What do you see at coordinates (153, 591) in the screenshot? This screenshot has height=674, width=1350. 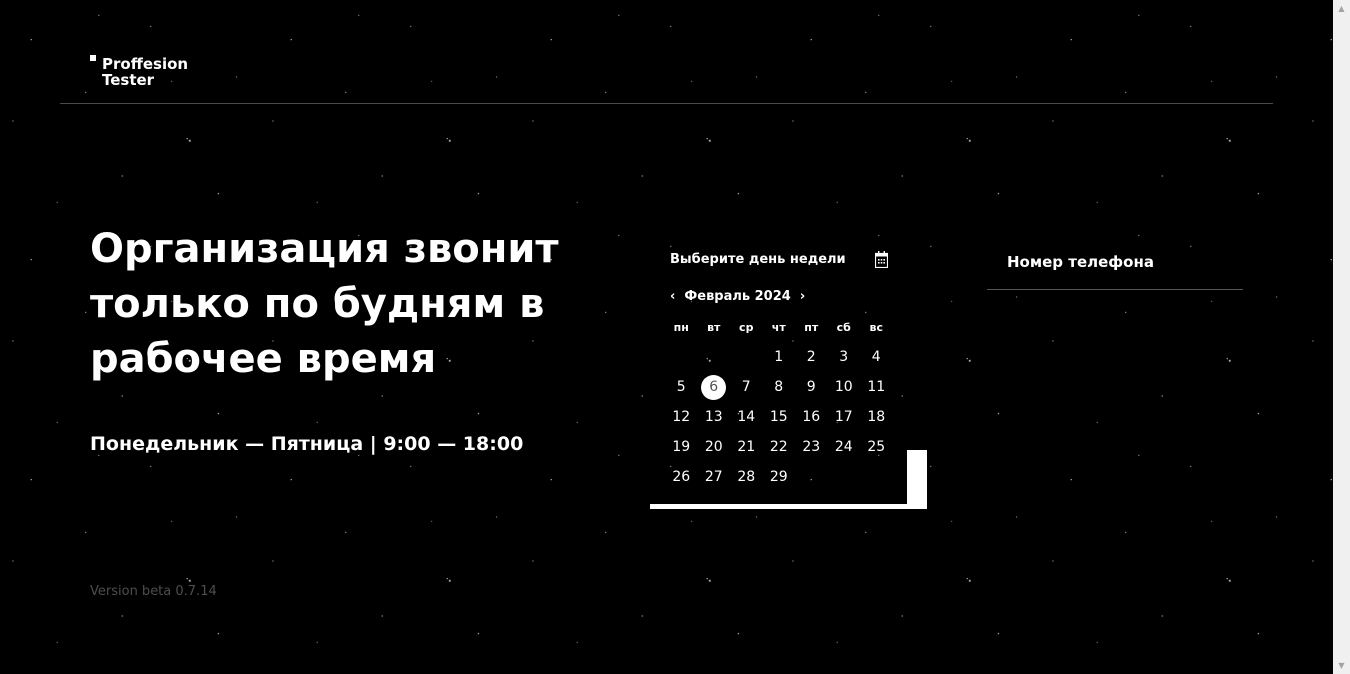 I see `version-label: Version beta 0.7.14` at bounding box center [153, 591].